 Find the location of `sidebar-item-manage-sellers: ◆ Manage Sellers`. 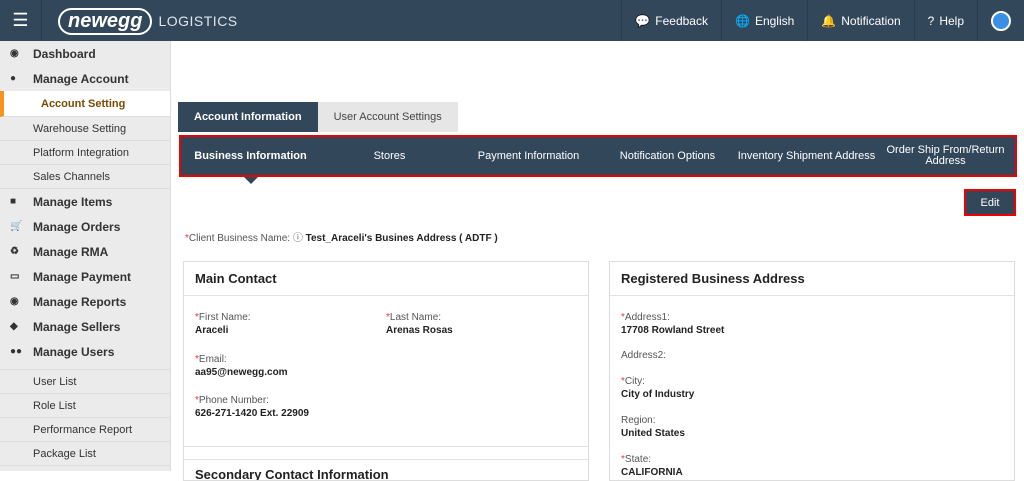

sidebar-item-manage-sellers: ◆ Manage Sellers is located at coordinates (85, 326).